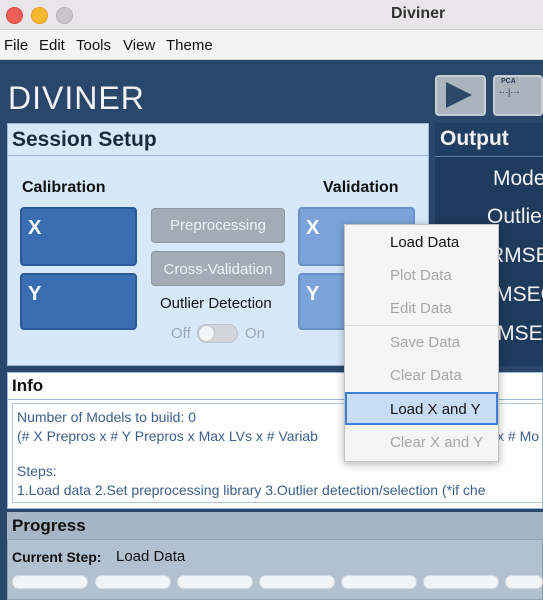 This screenshot has width=543, height=600. I want to click on window-title: Diviner, so click(418, 13).